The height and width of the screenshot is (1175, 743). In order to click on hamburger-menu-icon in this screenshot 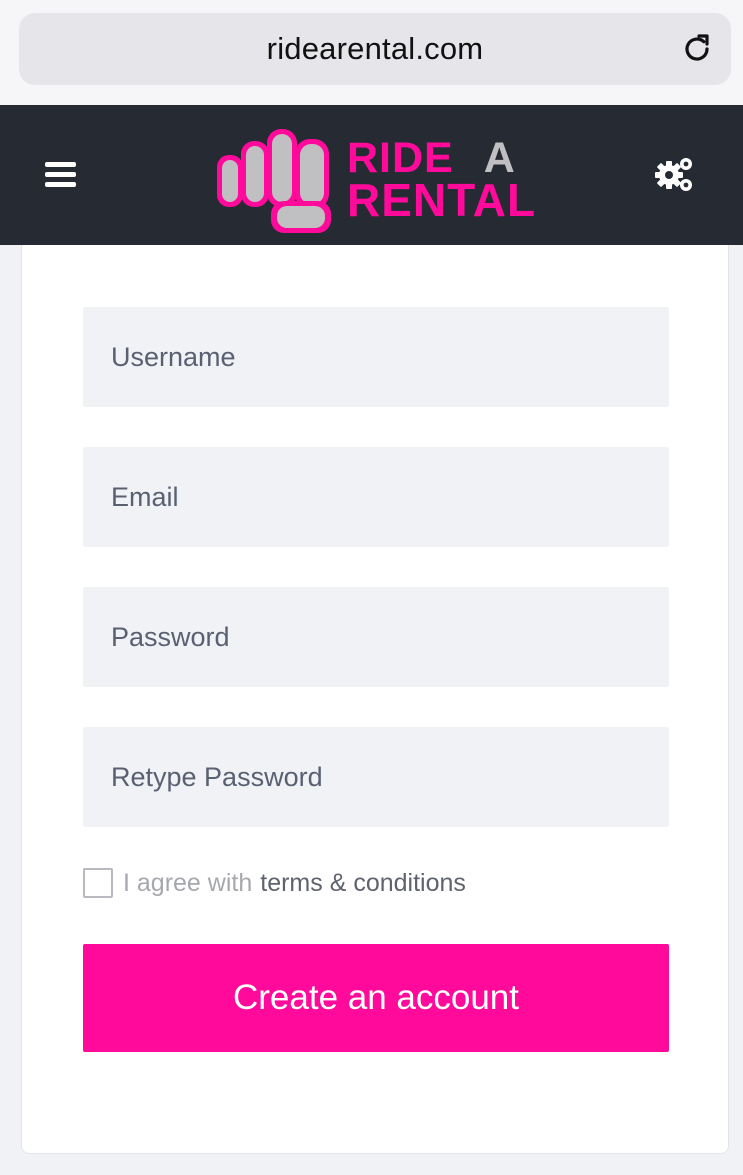, I will do `click(60, 175)`.